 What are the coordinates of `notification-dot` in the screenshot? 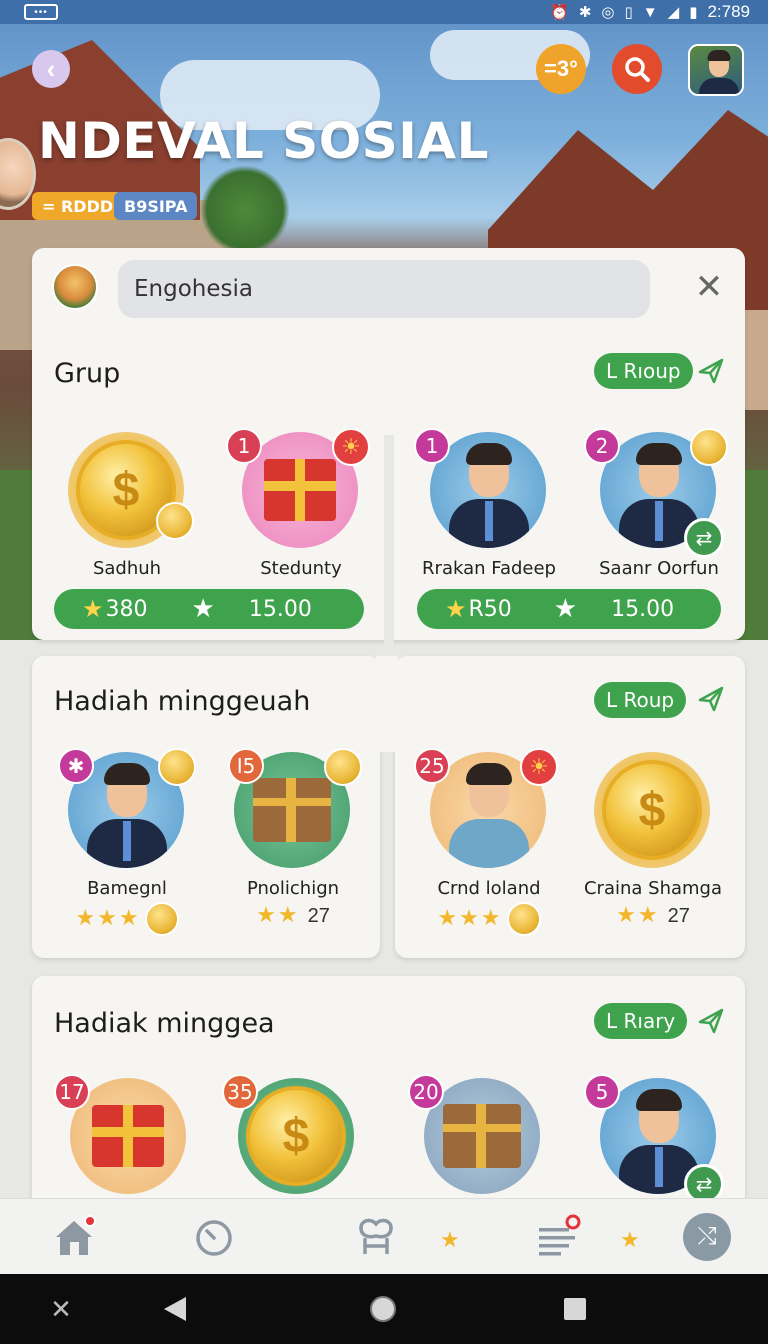 It's located at (90, 1221).